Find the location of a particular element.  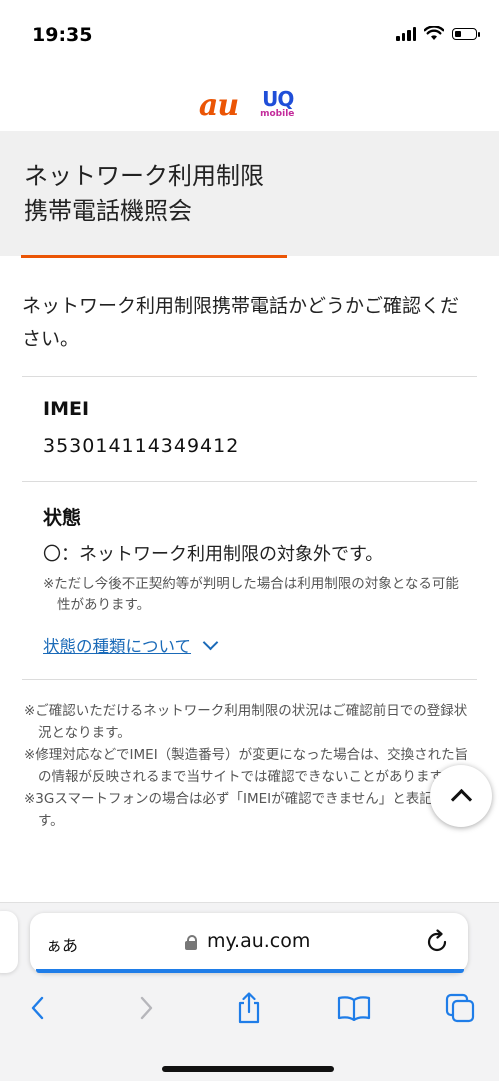

home-indicator is located at coordinates (248, 1069).